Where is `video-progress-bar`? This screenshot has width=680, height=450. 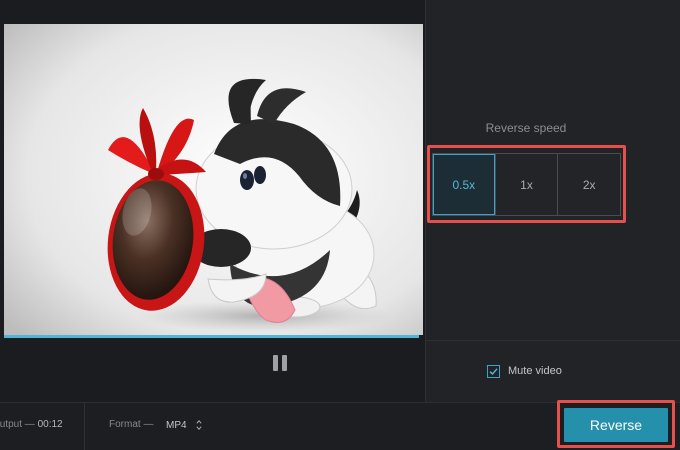
video-progress-bar is located at coordinates (211, 336).